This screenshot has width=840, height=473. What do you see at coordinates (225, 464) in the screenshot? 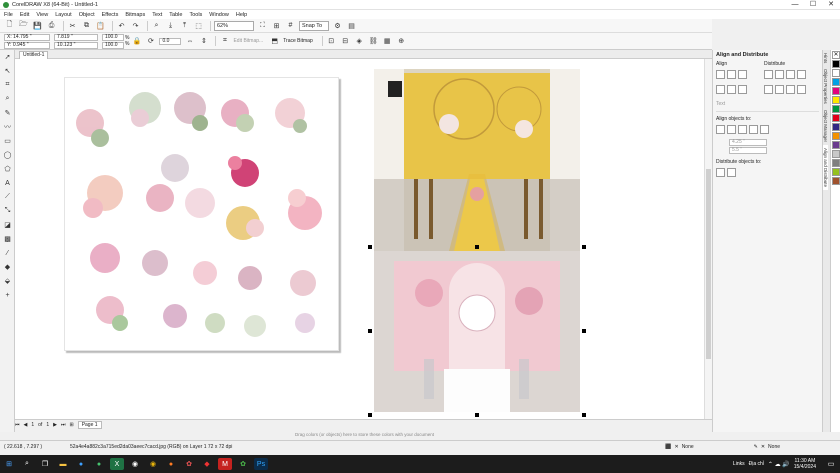
I see `gmail-icon: M` at bounding box center [225, 464].